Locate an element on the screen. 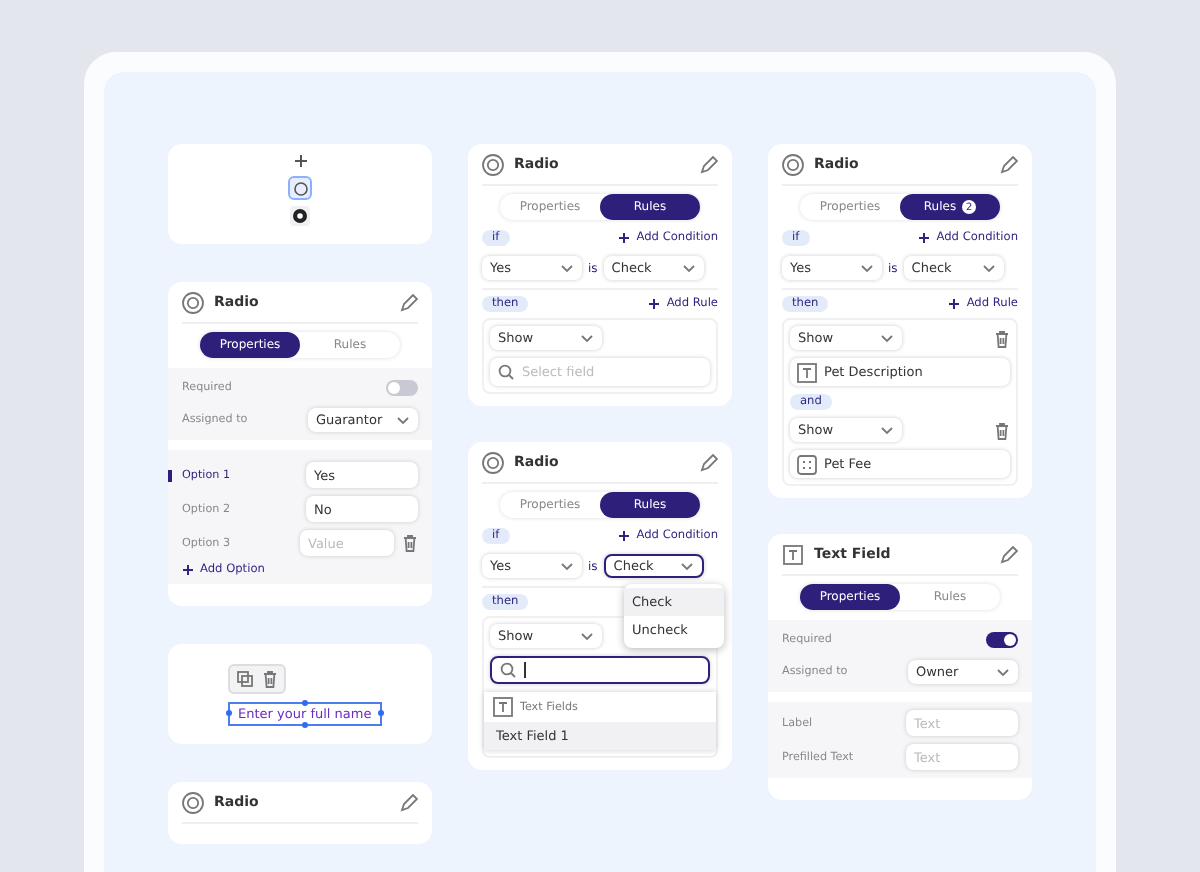 Image resolution: width=1200 pixels, height=872 pixels. circle-icon is located at coordinates (300, 188).